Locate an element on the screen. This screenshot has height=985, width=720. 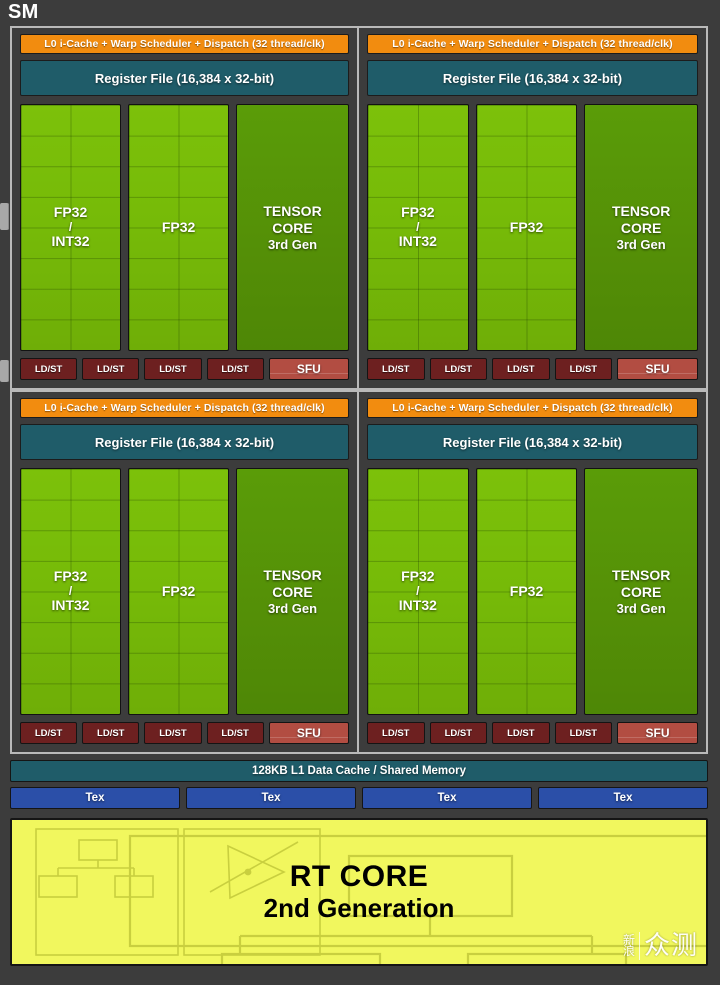
rt-core-graphics-layer is located at coordinates (178, 892).